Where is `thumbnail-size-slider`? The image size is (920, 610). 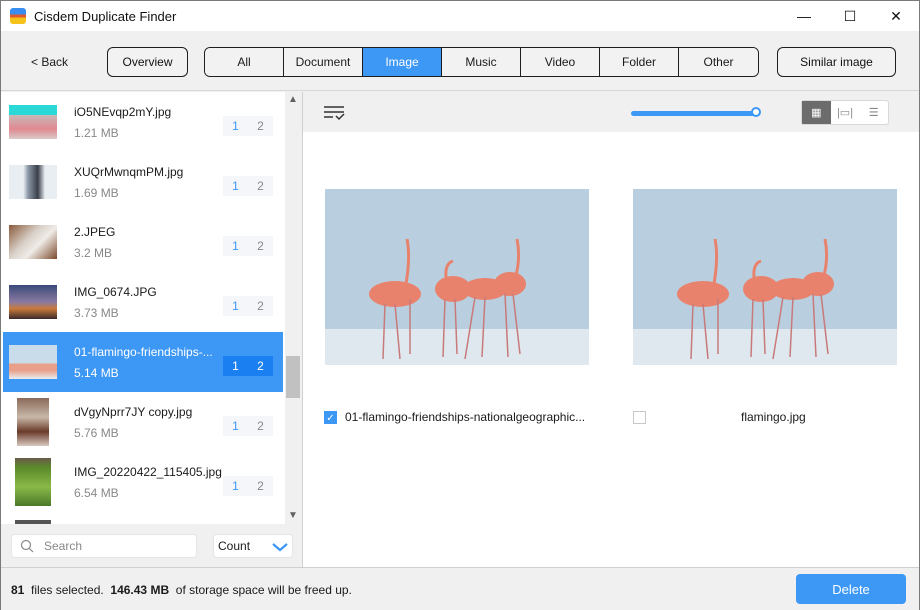 thumbnail-size-slider is located at coordinates (694, 113).